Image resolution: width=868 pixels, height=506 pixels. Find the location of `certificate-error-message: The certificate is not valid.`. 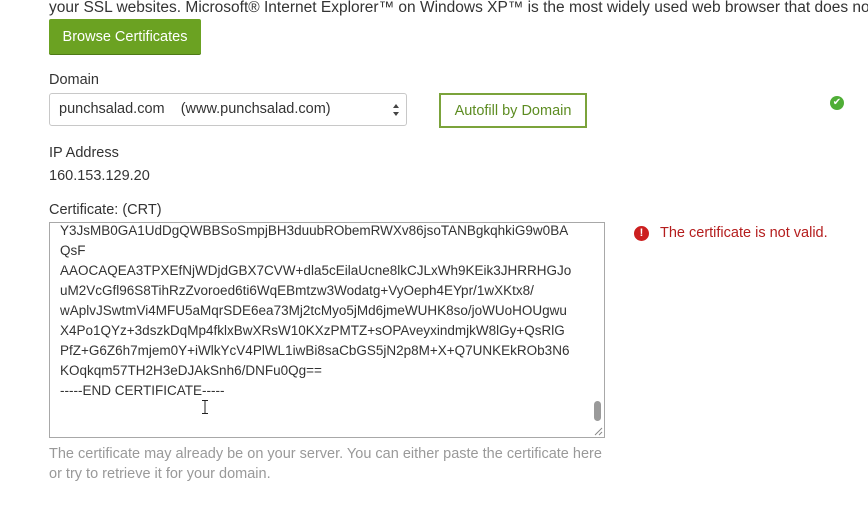

certificate-error-message: The certificate is not valid. is located at coordinates (744, 233).